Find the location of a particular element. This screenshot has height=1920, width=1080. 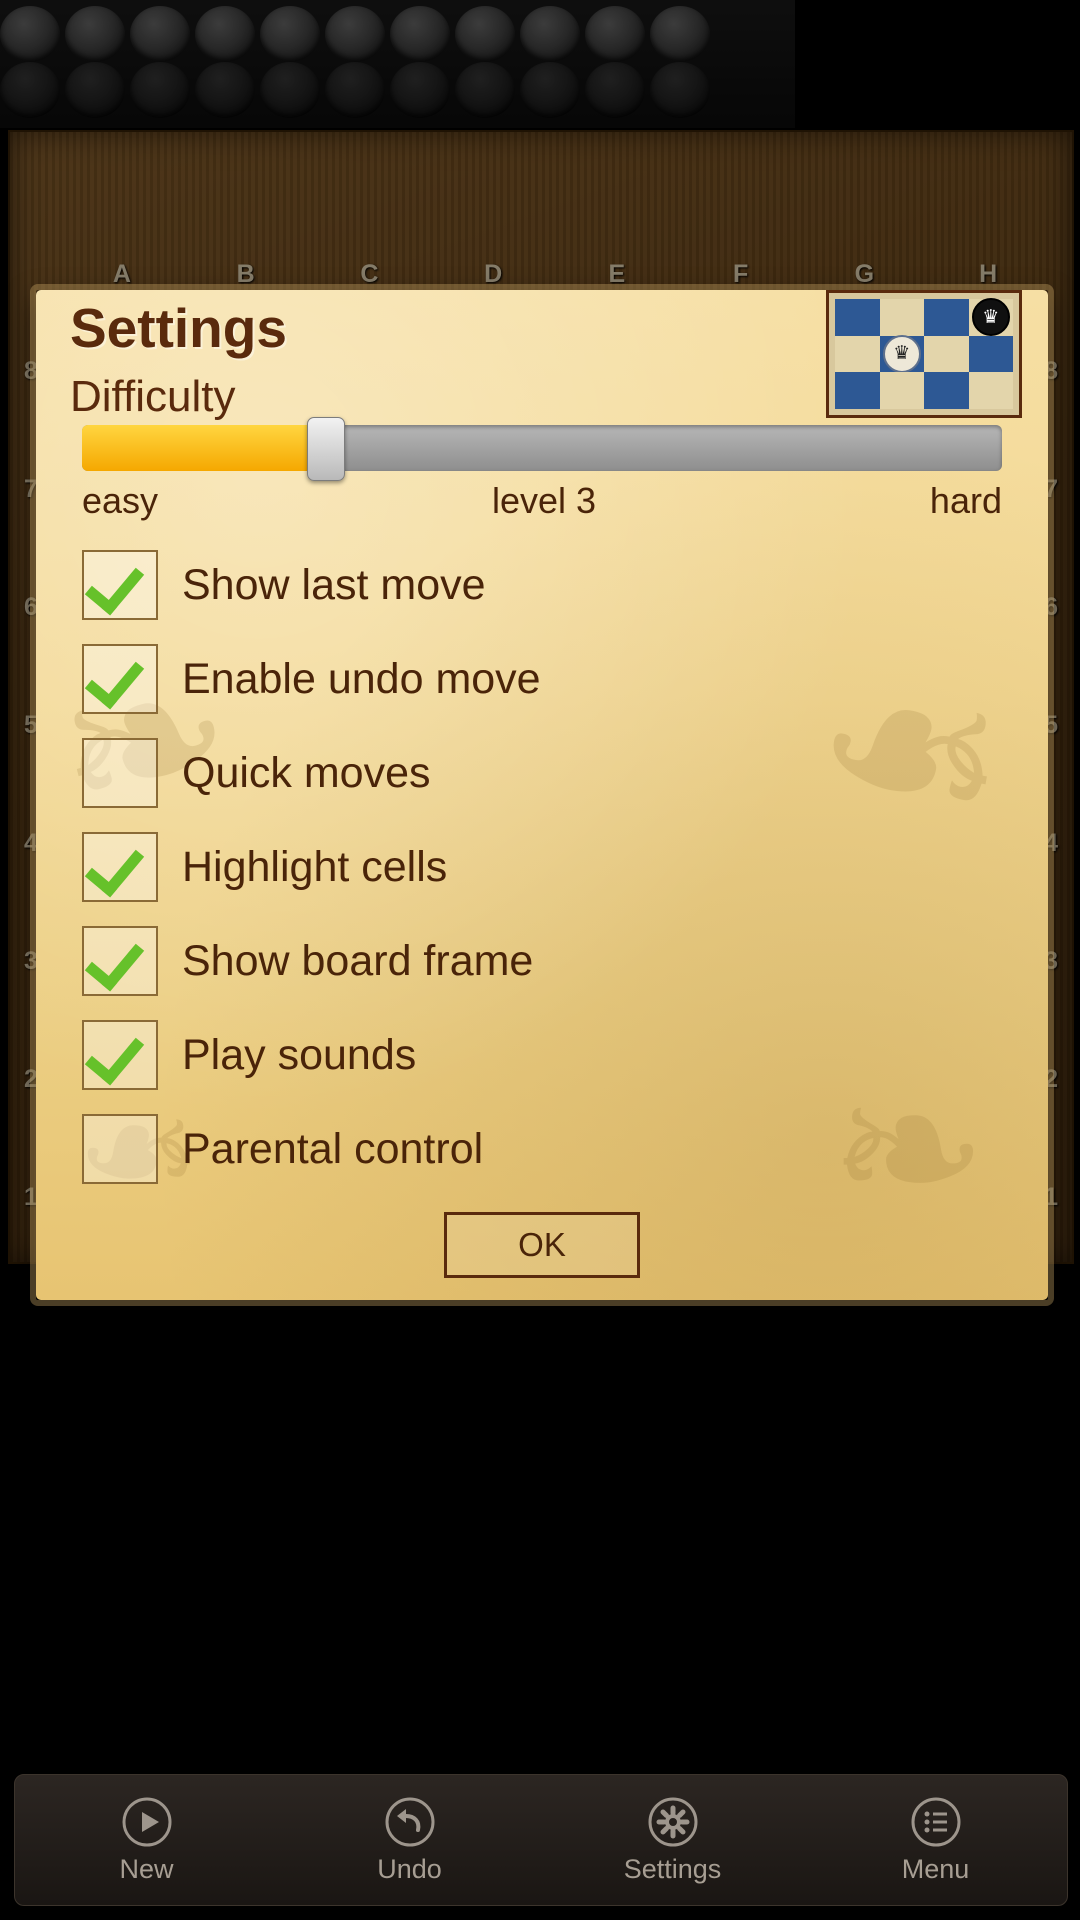

slider-fill is located at coordinates (204, 448).